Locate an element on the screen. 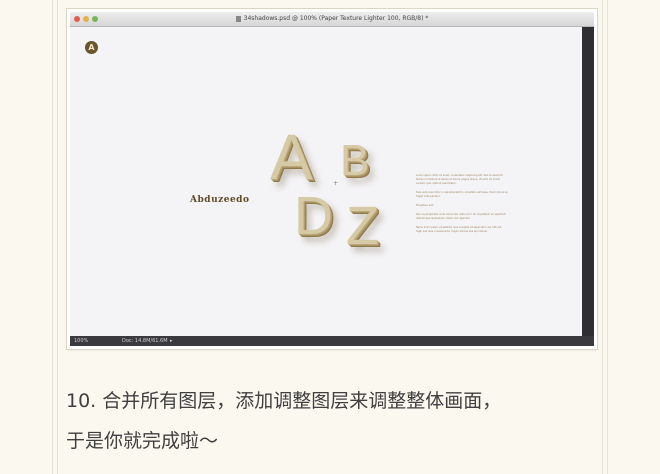 This screenshot has height=474, width=660. document-icon is located at coordinates (238, 18).